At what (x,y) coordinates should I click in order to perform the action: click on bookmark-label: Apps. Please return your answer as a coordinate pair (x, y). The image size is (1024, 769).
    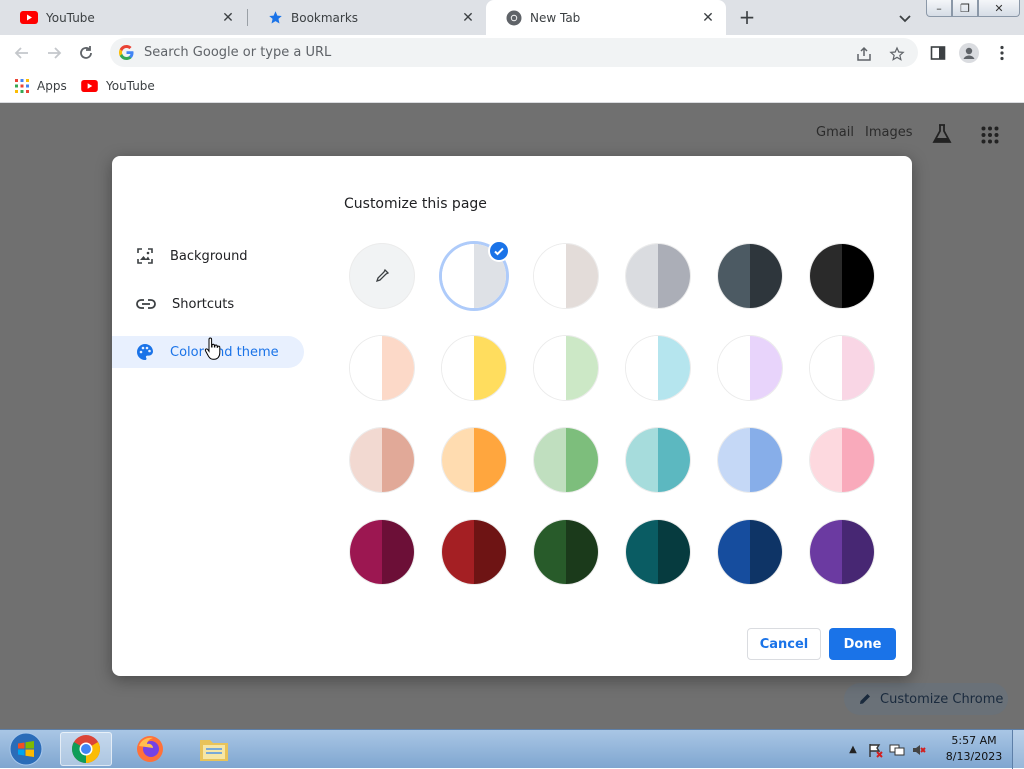
    Looking at the image, I should click on (52, 86).